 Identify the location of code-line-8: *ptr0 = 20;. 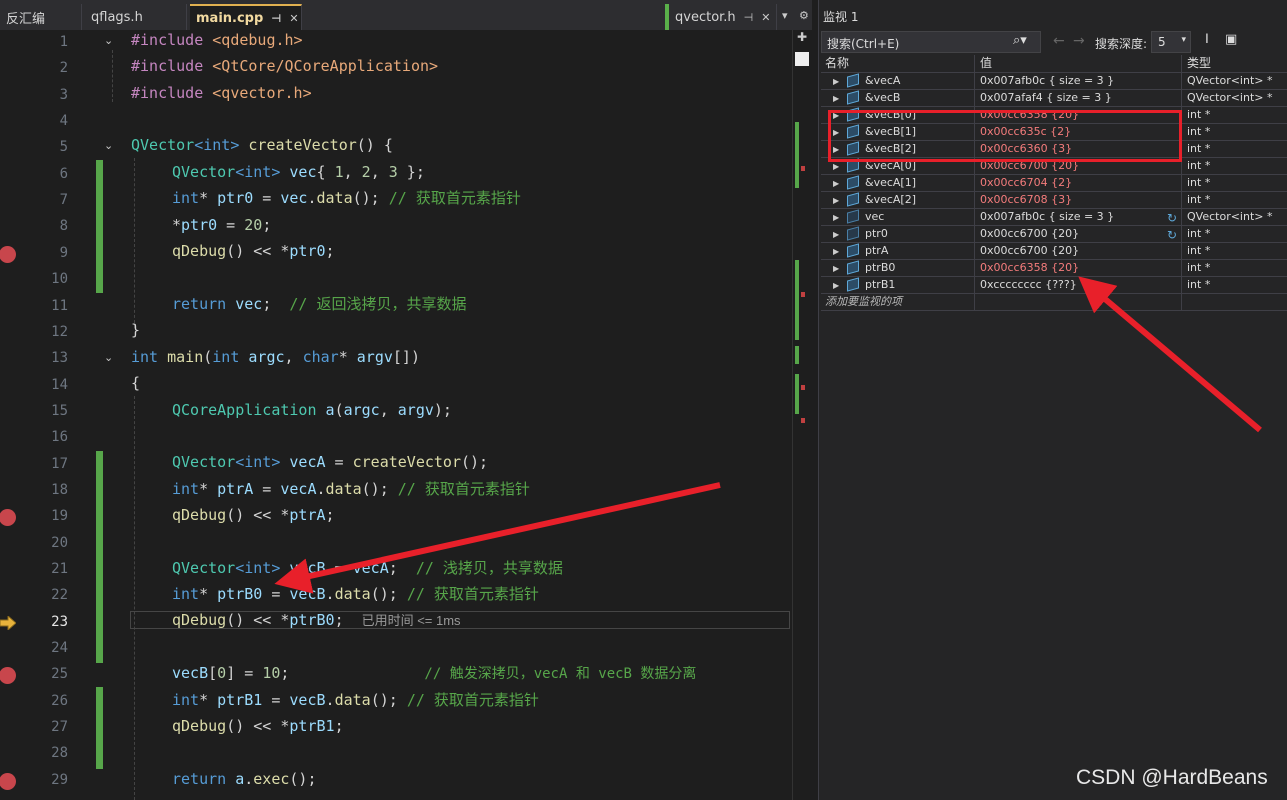
(222, 225).